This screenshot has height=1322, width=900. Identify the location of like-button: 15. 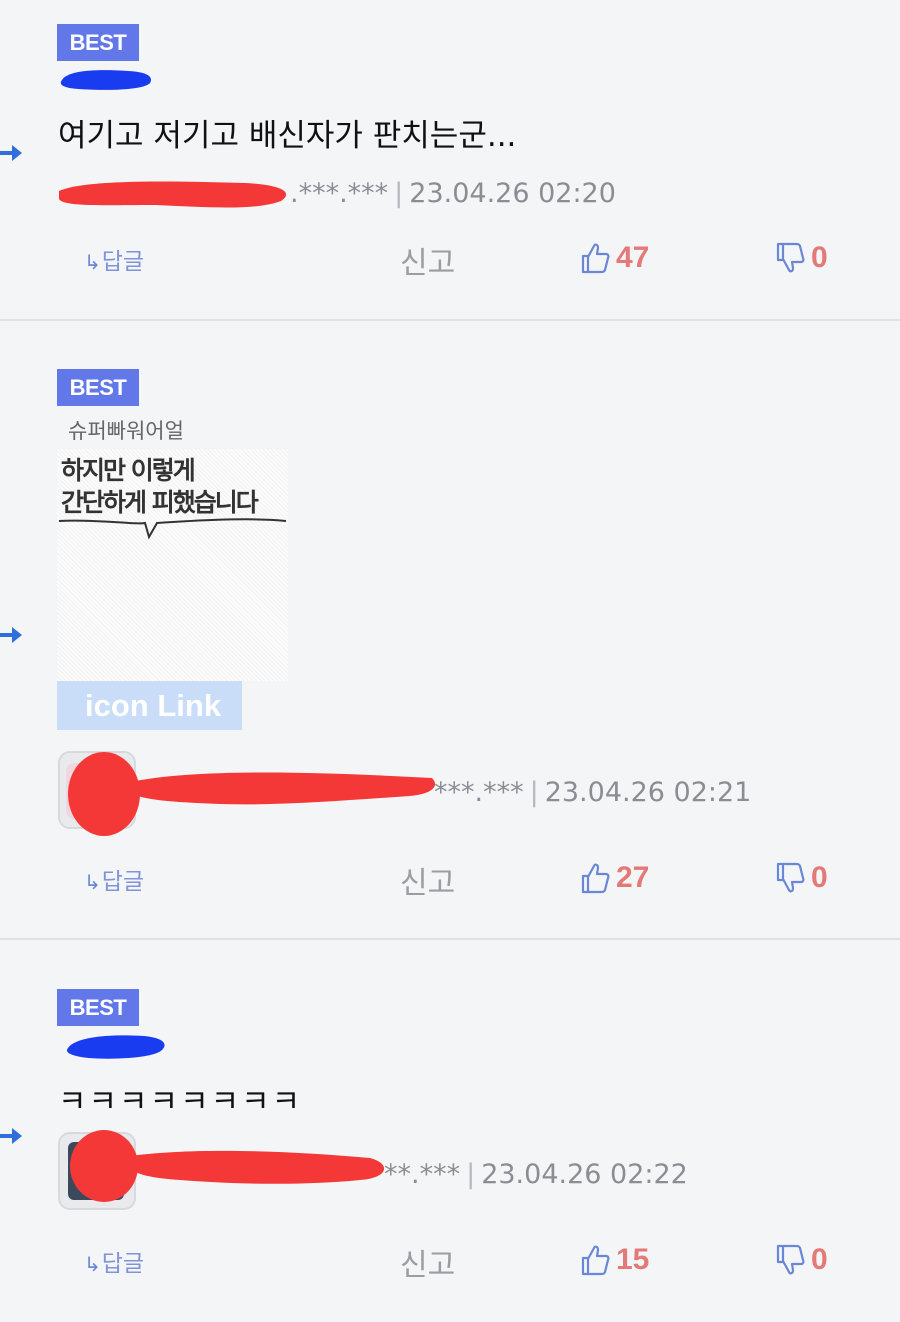
(614, 1260).